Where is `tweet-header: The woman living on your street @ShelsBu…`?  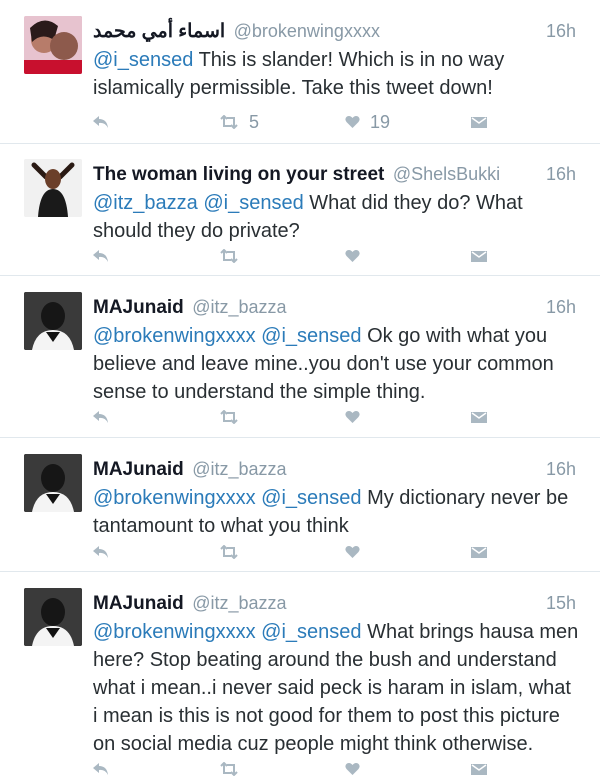 tweet-header: The woman living on your street @ShelsBu… is located at coordinates (336, 174).